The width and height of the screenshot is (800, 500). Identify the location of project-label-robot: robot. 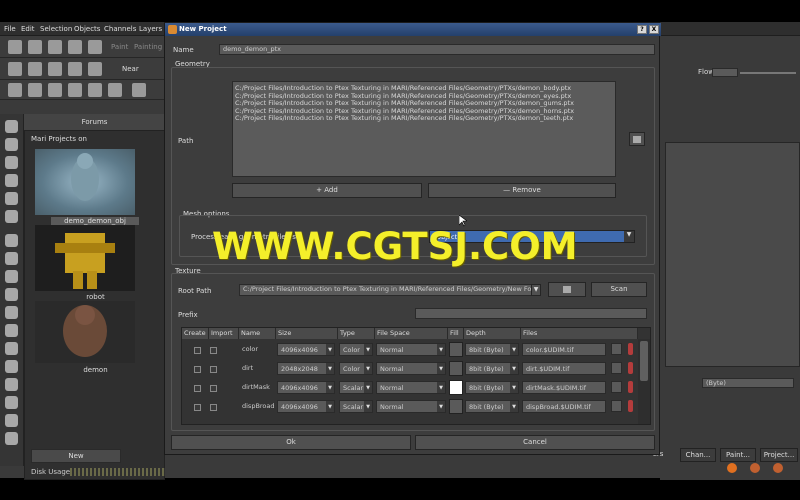
(95, 297).